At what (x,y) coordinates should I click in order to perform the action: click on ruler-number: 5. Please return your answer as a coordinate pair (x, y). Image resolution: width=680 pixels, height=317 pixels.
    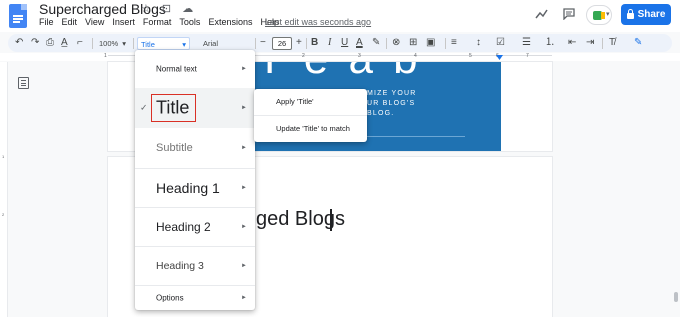
    Looking at the image, I should click on (470, 56).